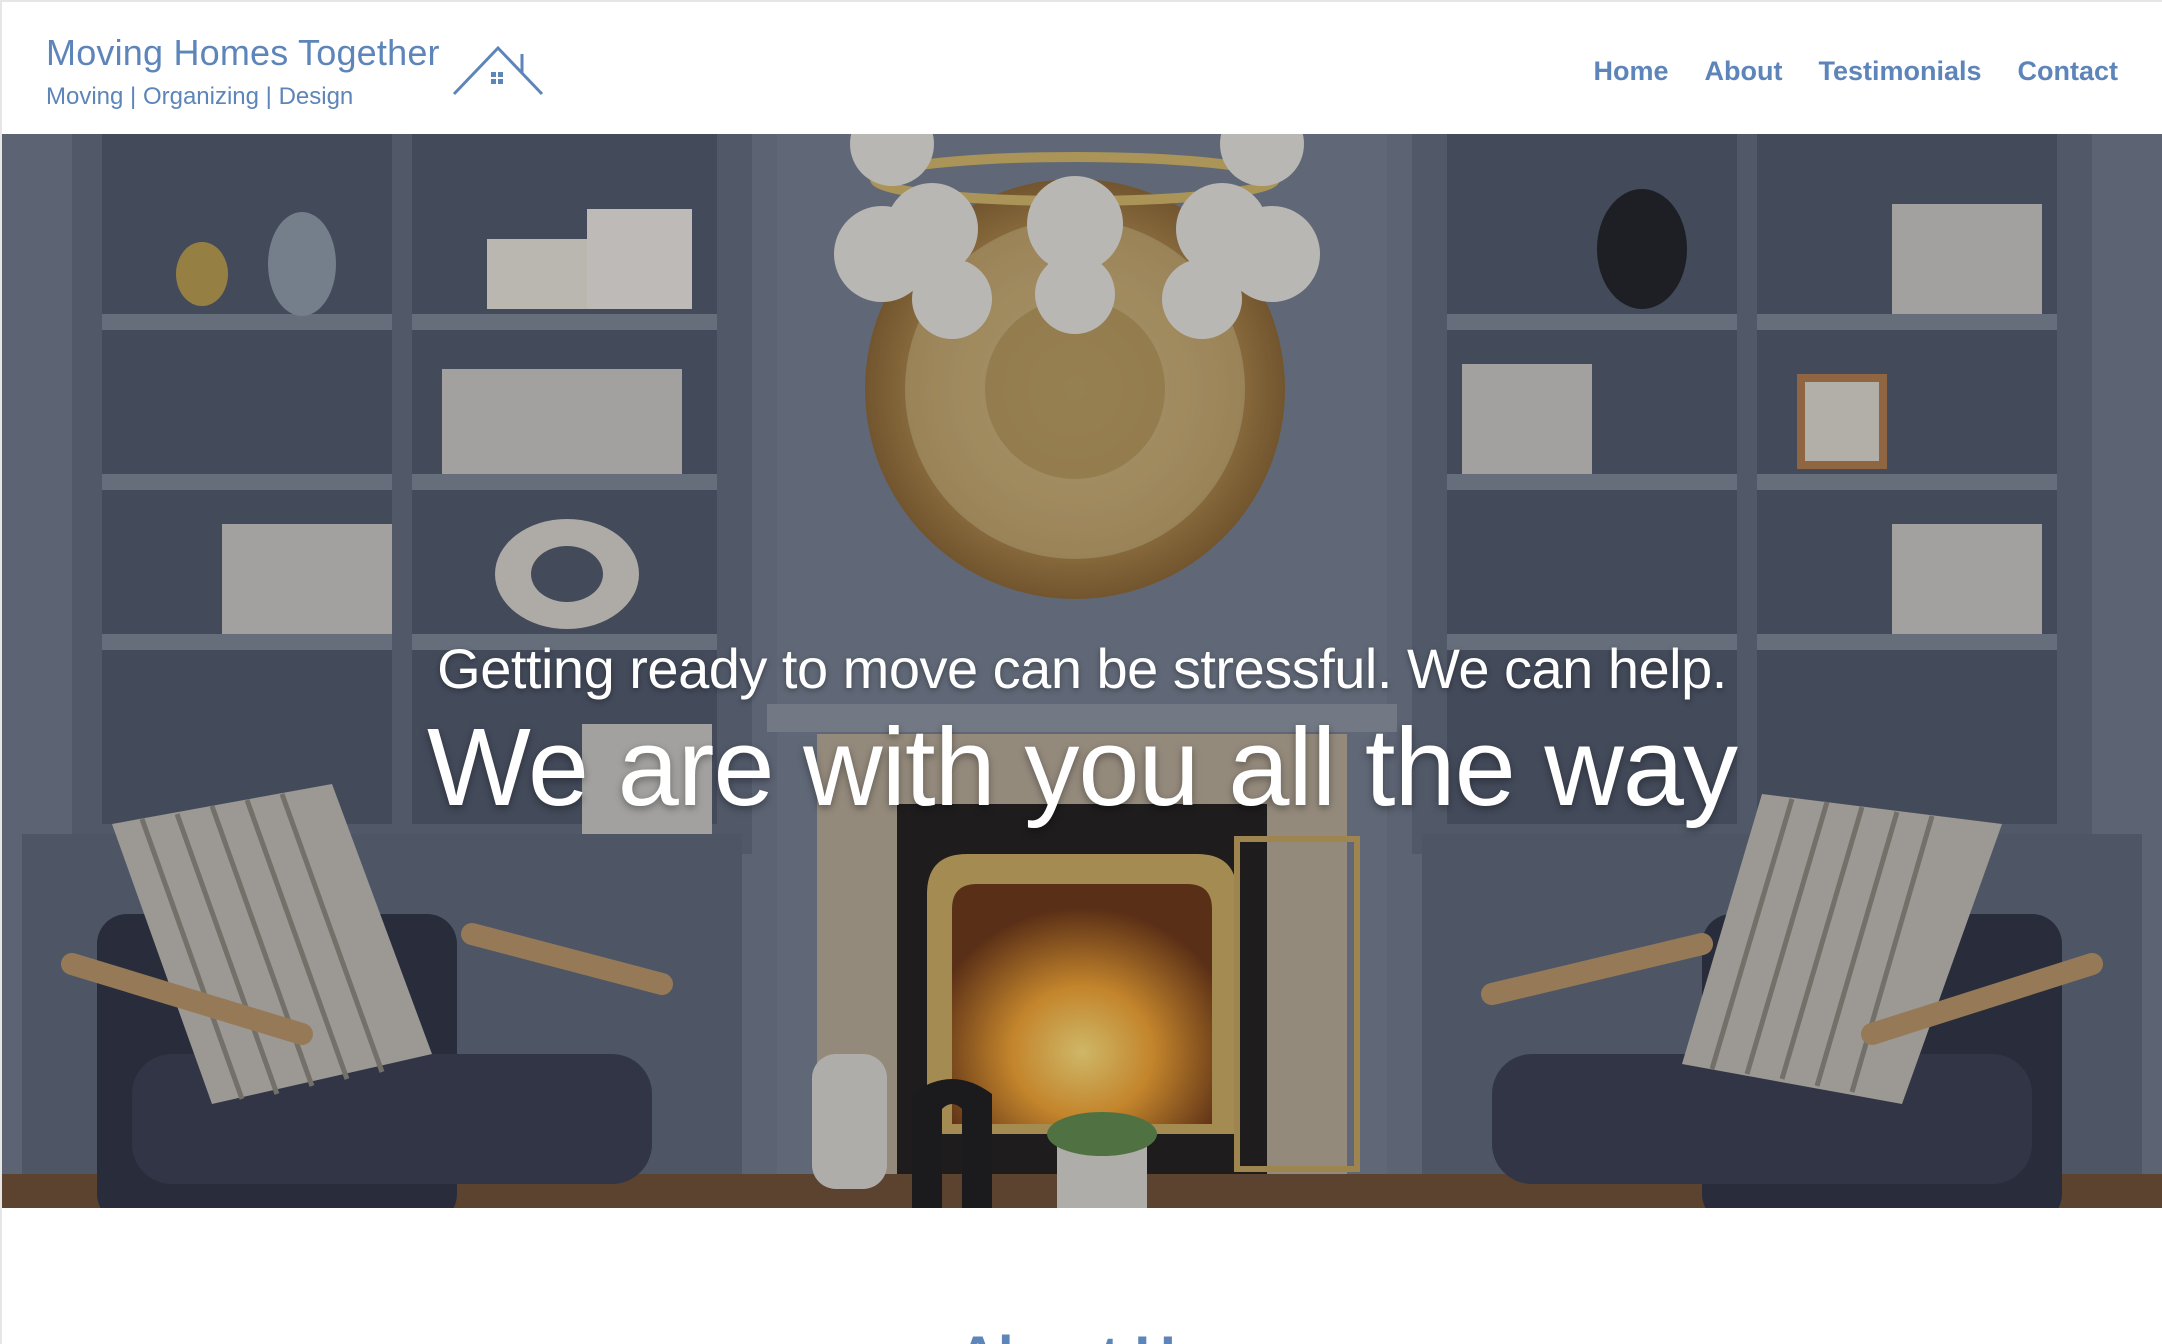  Describe the element at coordinates (498, 70) in the screenshot. I see `house-icon` at that location.